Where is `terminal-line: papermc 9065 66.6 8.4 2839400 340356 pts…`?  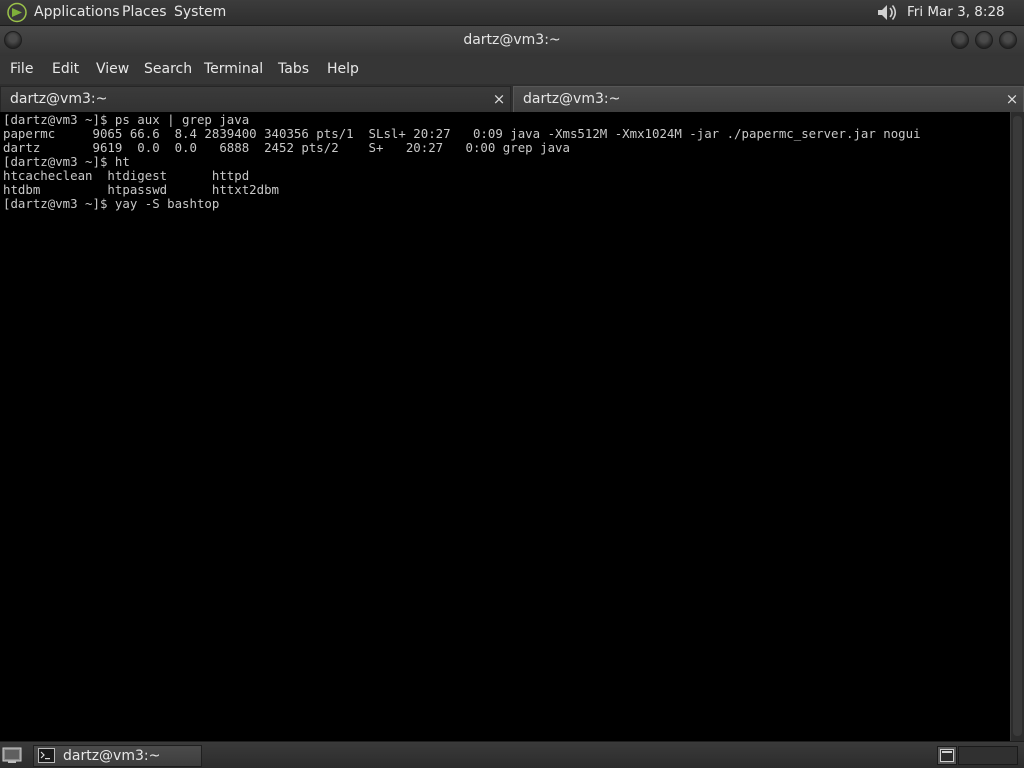
terminal-line: papermc 9065 66.6 8.4 2839400 340356 pts… is located at coordinates (462, 133).